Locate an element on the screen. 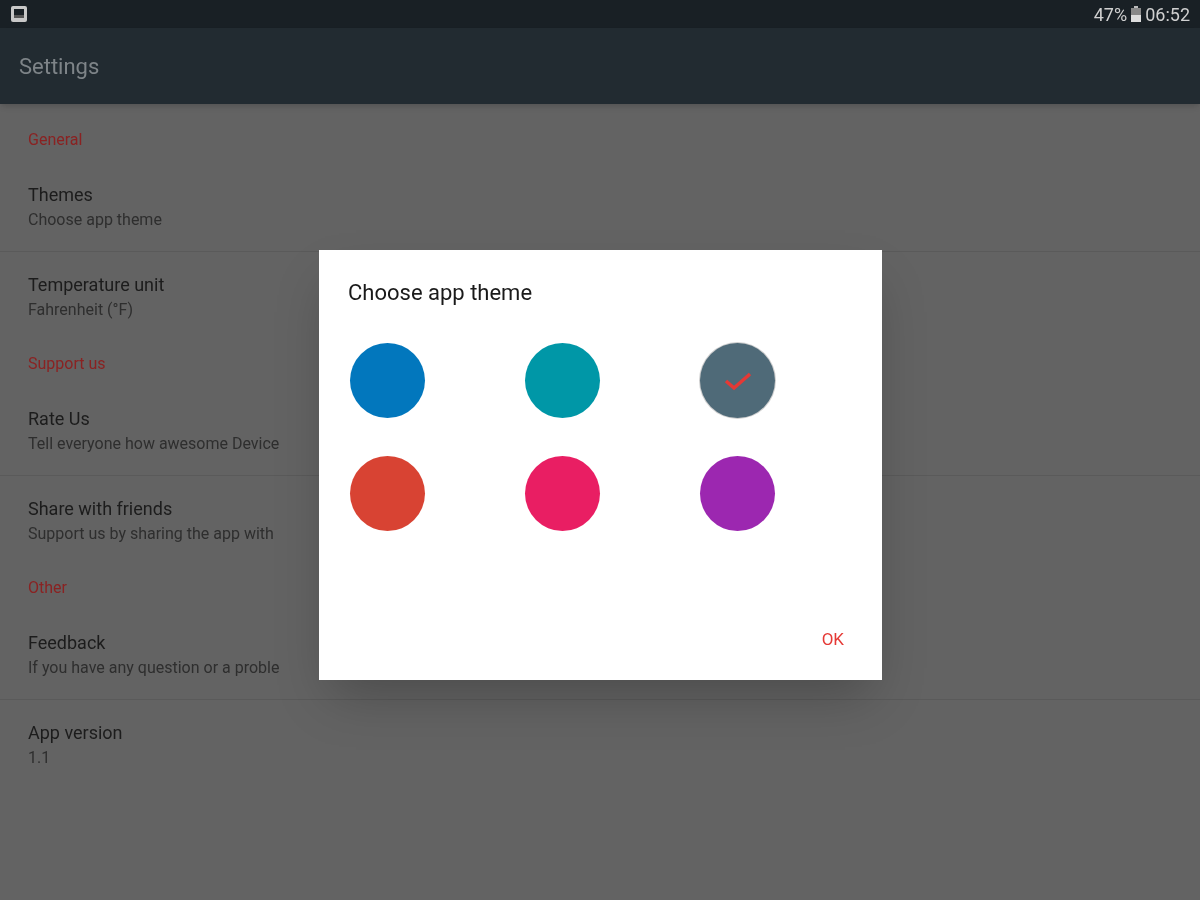  item-title: Share with friends is located at coordinates (100, 509).